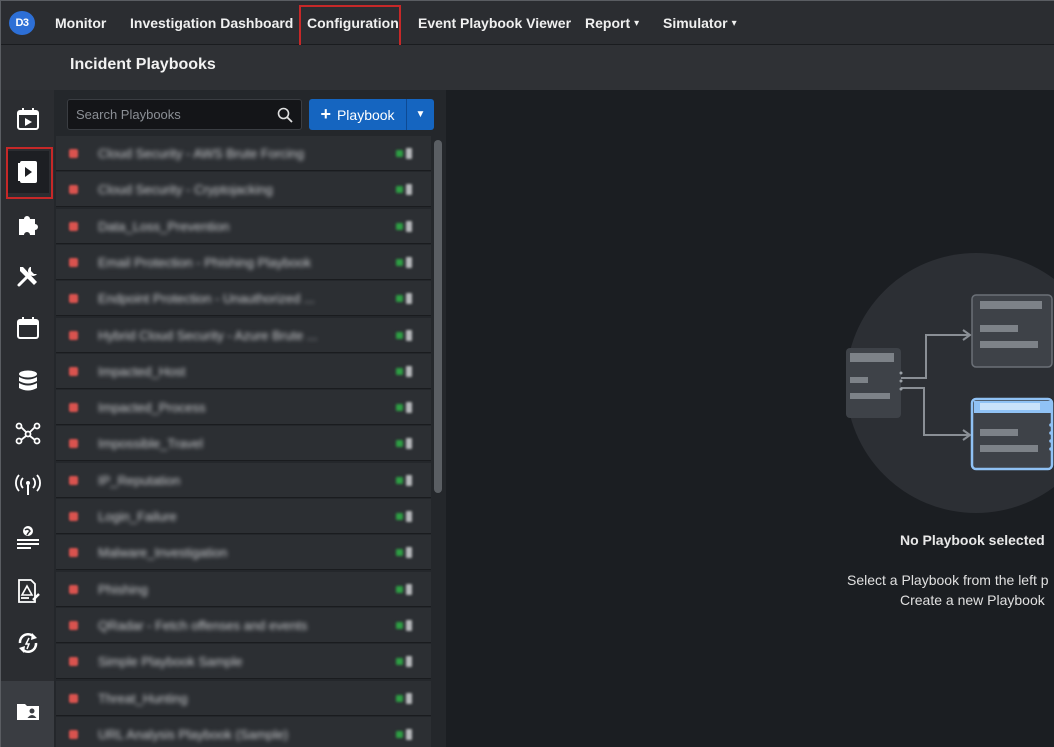 The image size is (1054, 747). What do you see at coordinates (243, 408) in the screenshot?
I see `playbook-list-item: Impacted_Process` at bounding box center [243, 408].